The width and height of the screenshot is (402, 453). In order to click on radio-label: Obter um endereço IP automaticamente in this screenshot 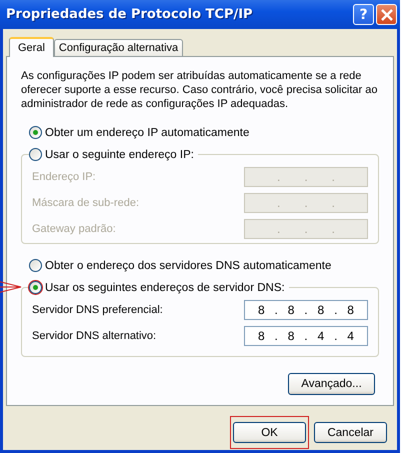, I will do `click(147, 132)`.